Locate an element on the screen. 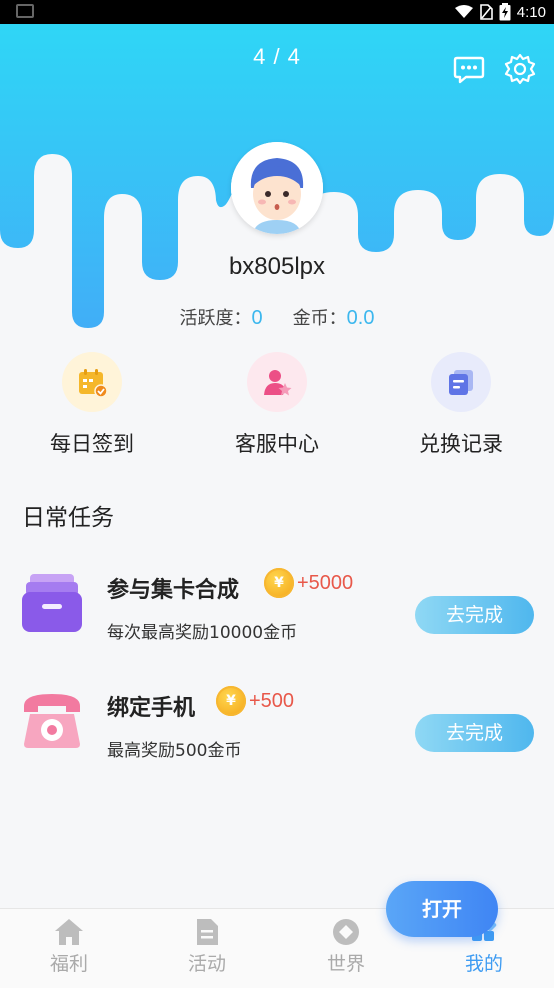  tab-label: 我的 is located at coordinates (483, 964).